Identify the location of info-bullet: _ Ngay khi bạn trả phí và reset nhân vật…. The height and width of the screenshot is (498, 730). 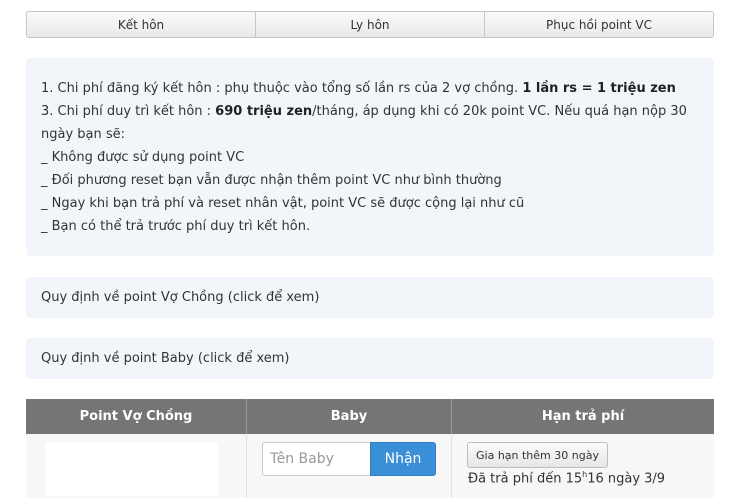
(283, 203).